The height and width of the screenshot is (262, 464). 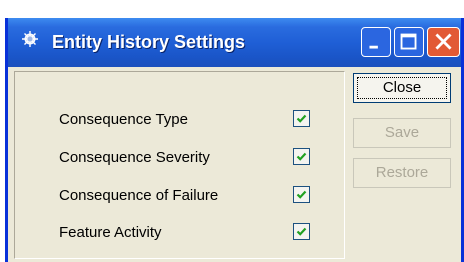 I want to click on app-icon, so click(x=30, y=39).